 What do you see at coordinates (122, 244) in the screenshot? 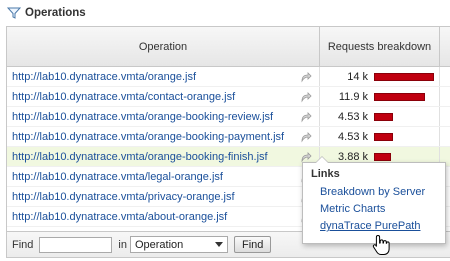
I see `in-label: in` at bounding box center [122, 244].